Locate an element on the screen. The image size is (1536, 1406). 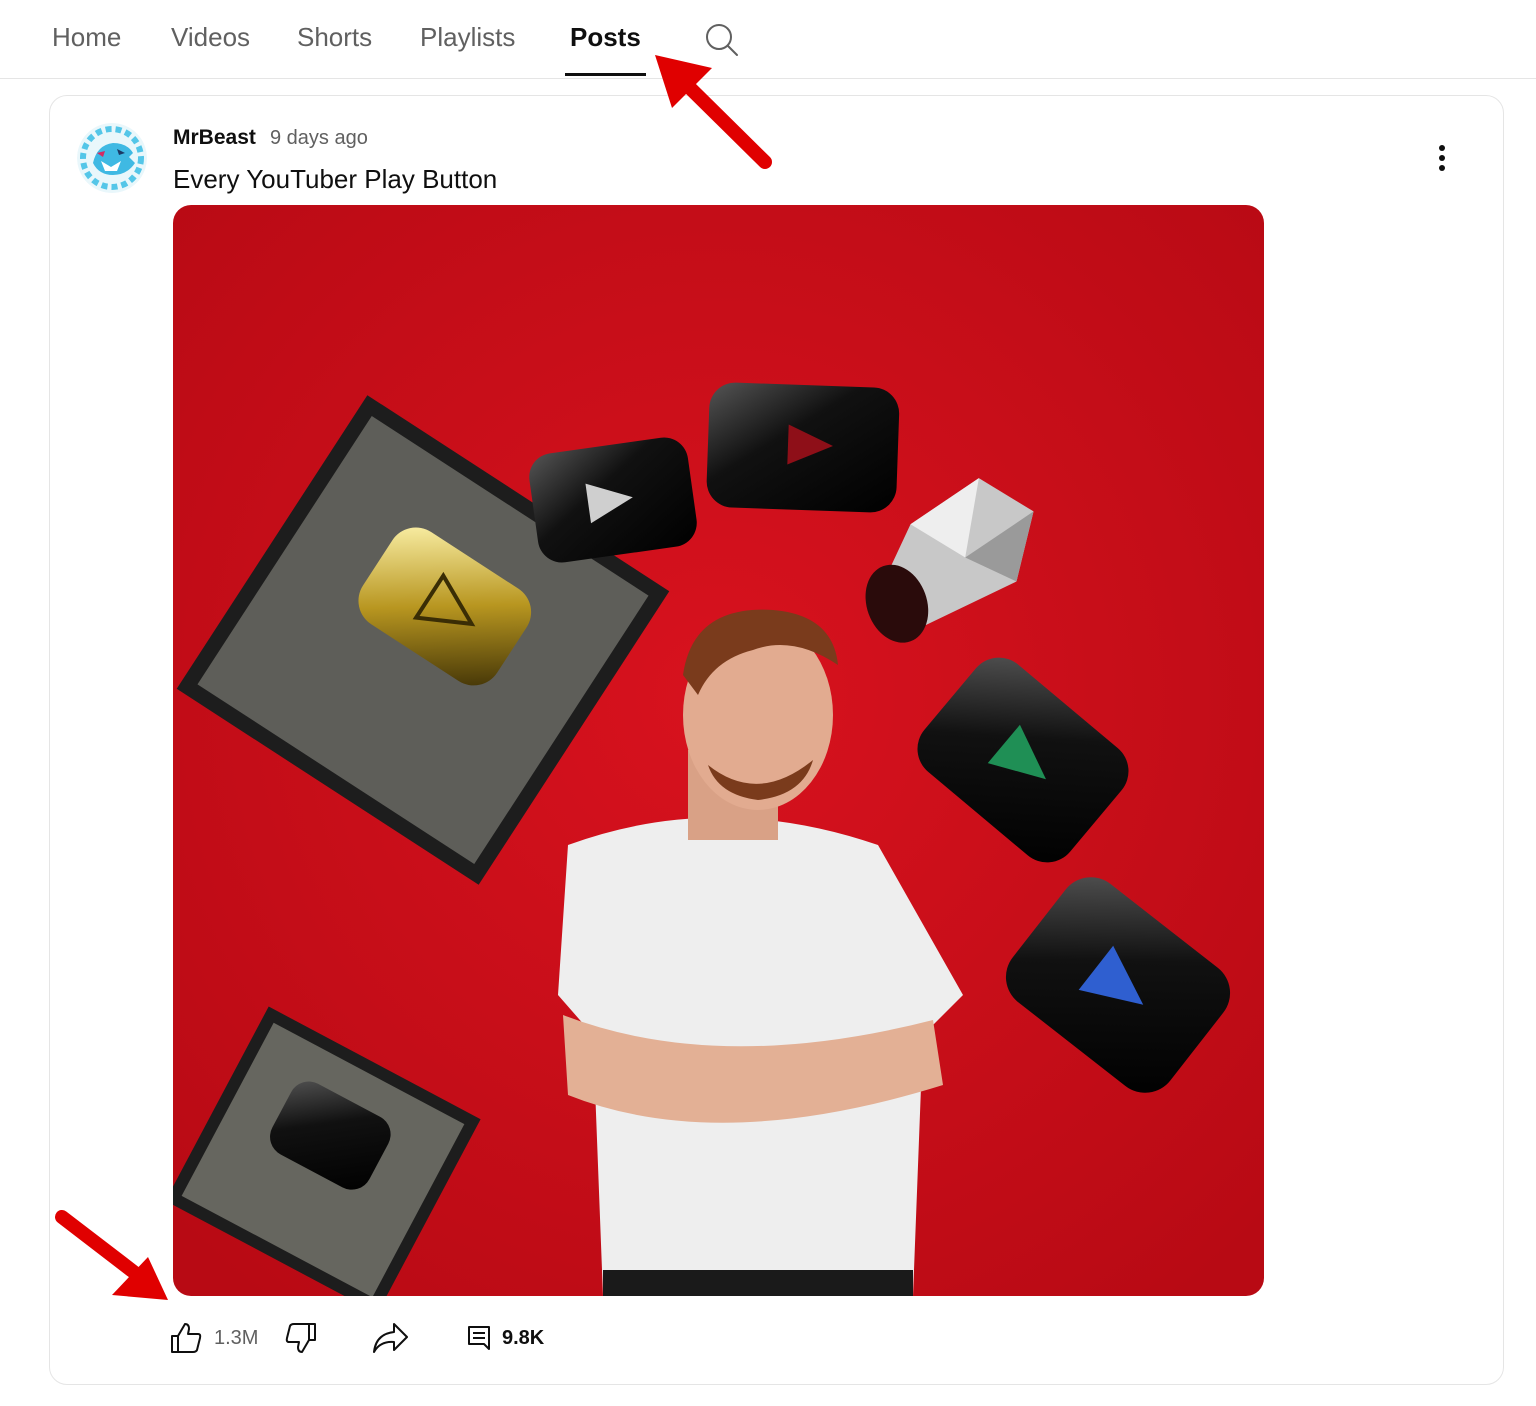
comment-count: 9.8K is located at coordinates (523, 1337).